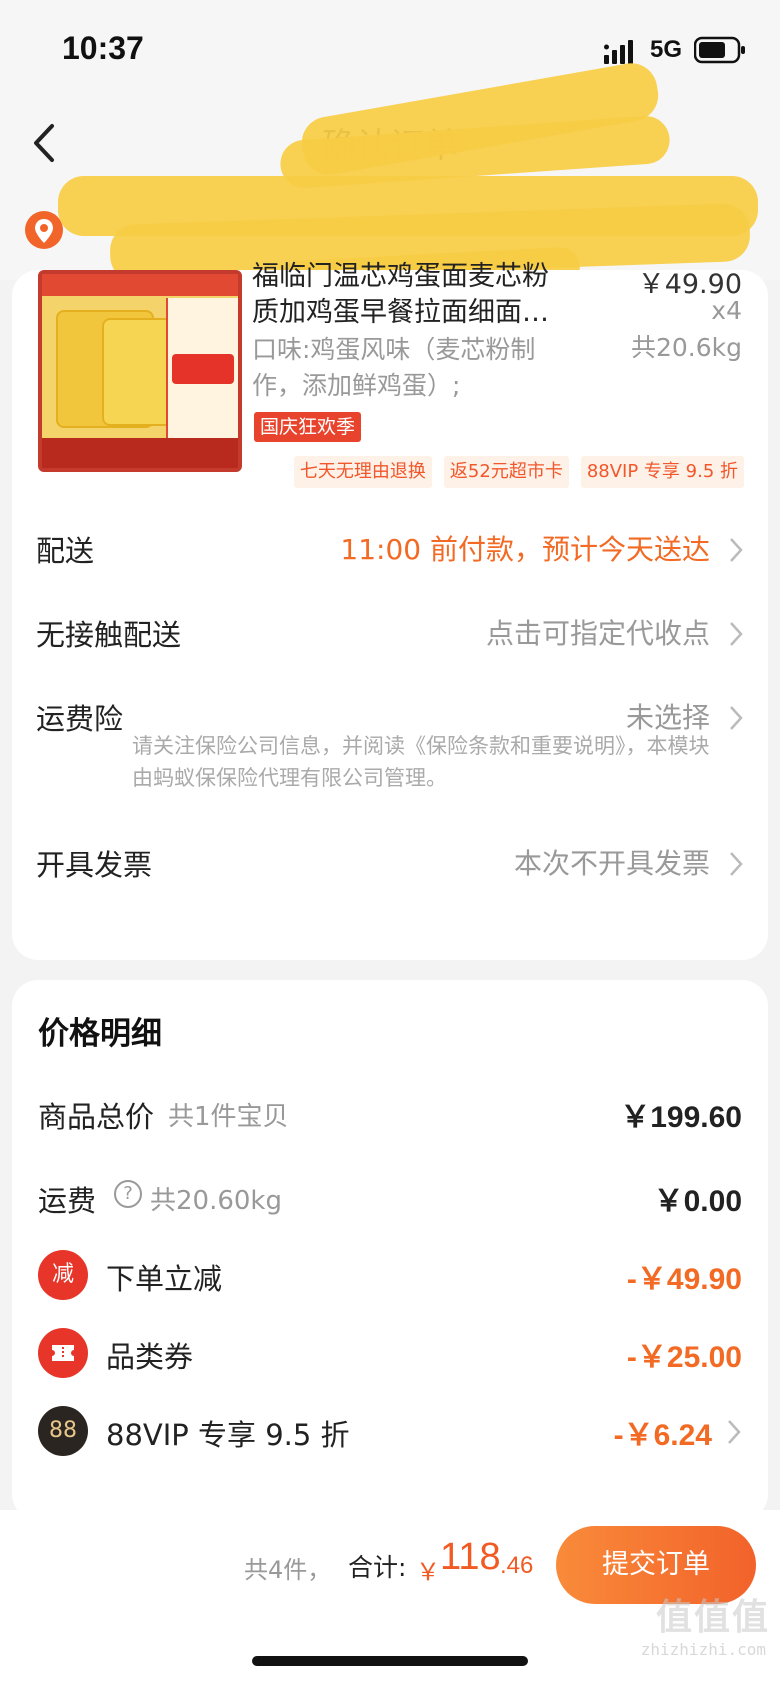  I want to click on vip-discount-row: 88 88VIP 专享 9.5 折 -￥6.24, so click(390, 1434).